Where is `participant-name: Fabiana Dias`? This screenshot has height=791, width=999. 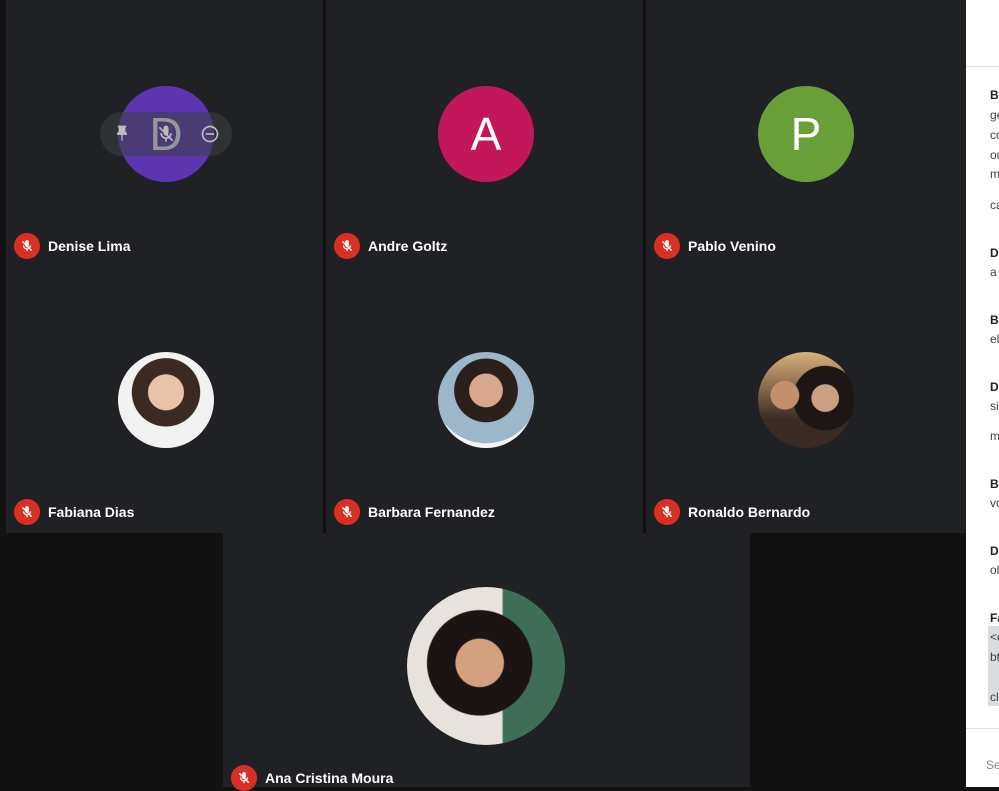
participant-name: Fabiana Dias is located at coordinates (91, 512).